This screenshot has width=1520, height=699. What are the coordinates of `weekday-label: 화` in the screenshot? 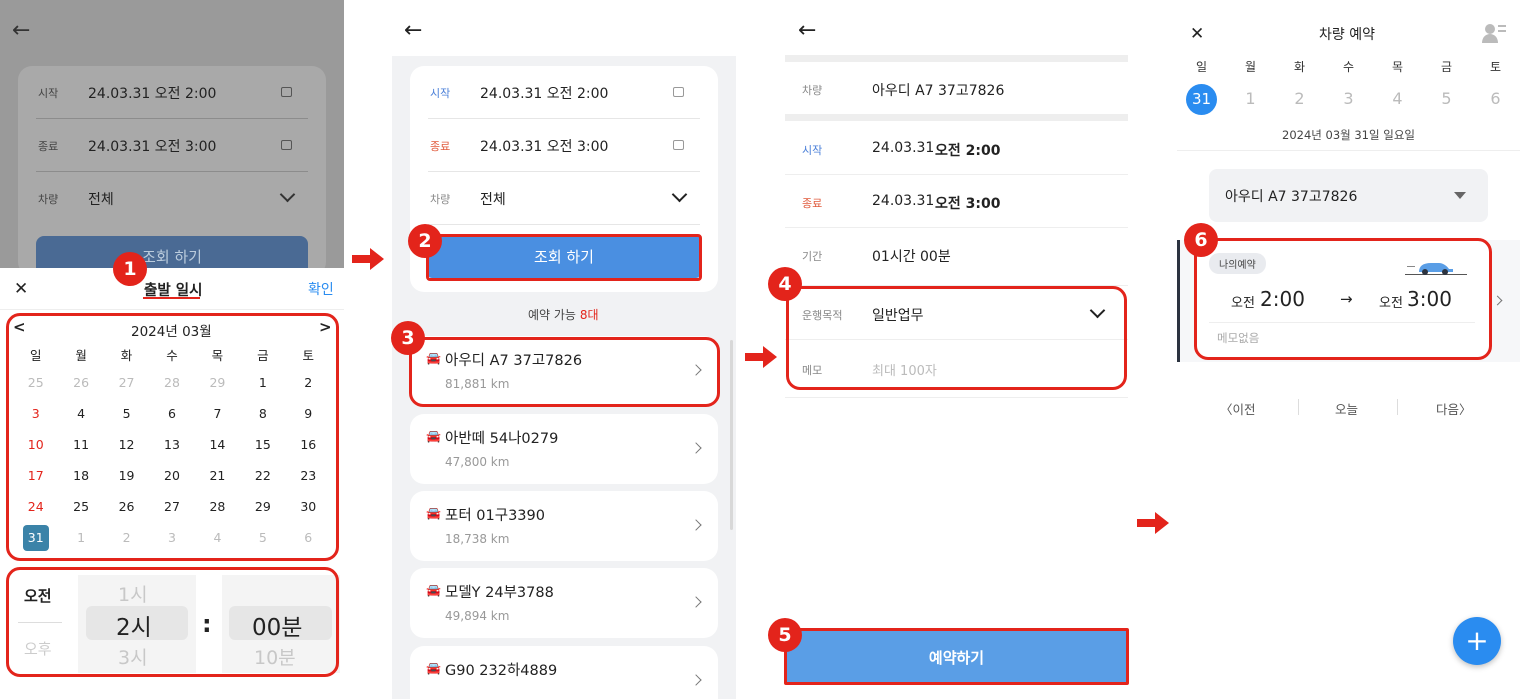 It's located at (1299, 67).